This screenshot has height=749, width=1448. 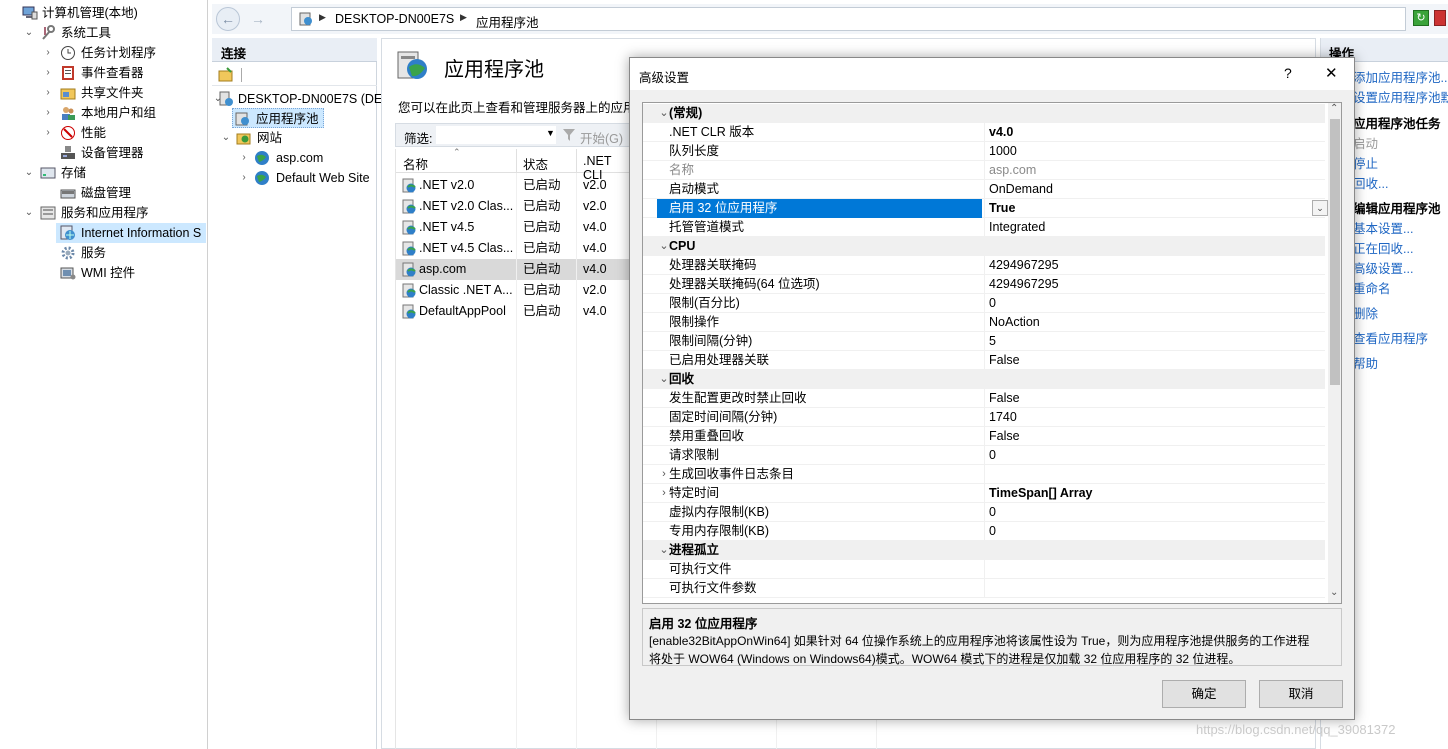 What do you see at coordinates (512, 227) in the screenshot?
I see `table-row: .NET v4.5 已启动 v4.0` at bounding box center [512, 227].